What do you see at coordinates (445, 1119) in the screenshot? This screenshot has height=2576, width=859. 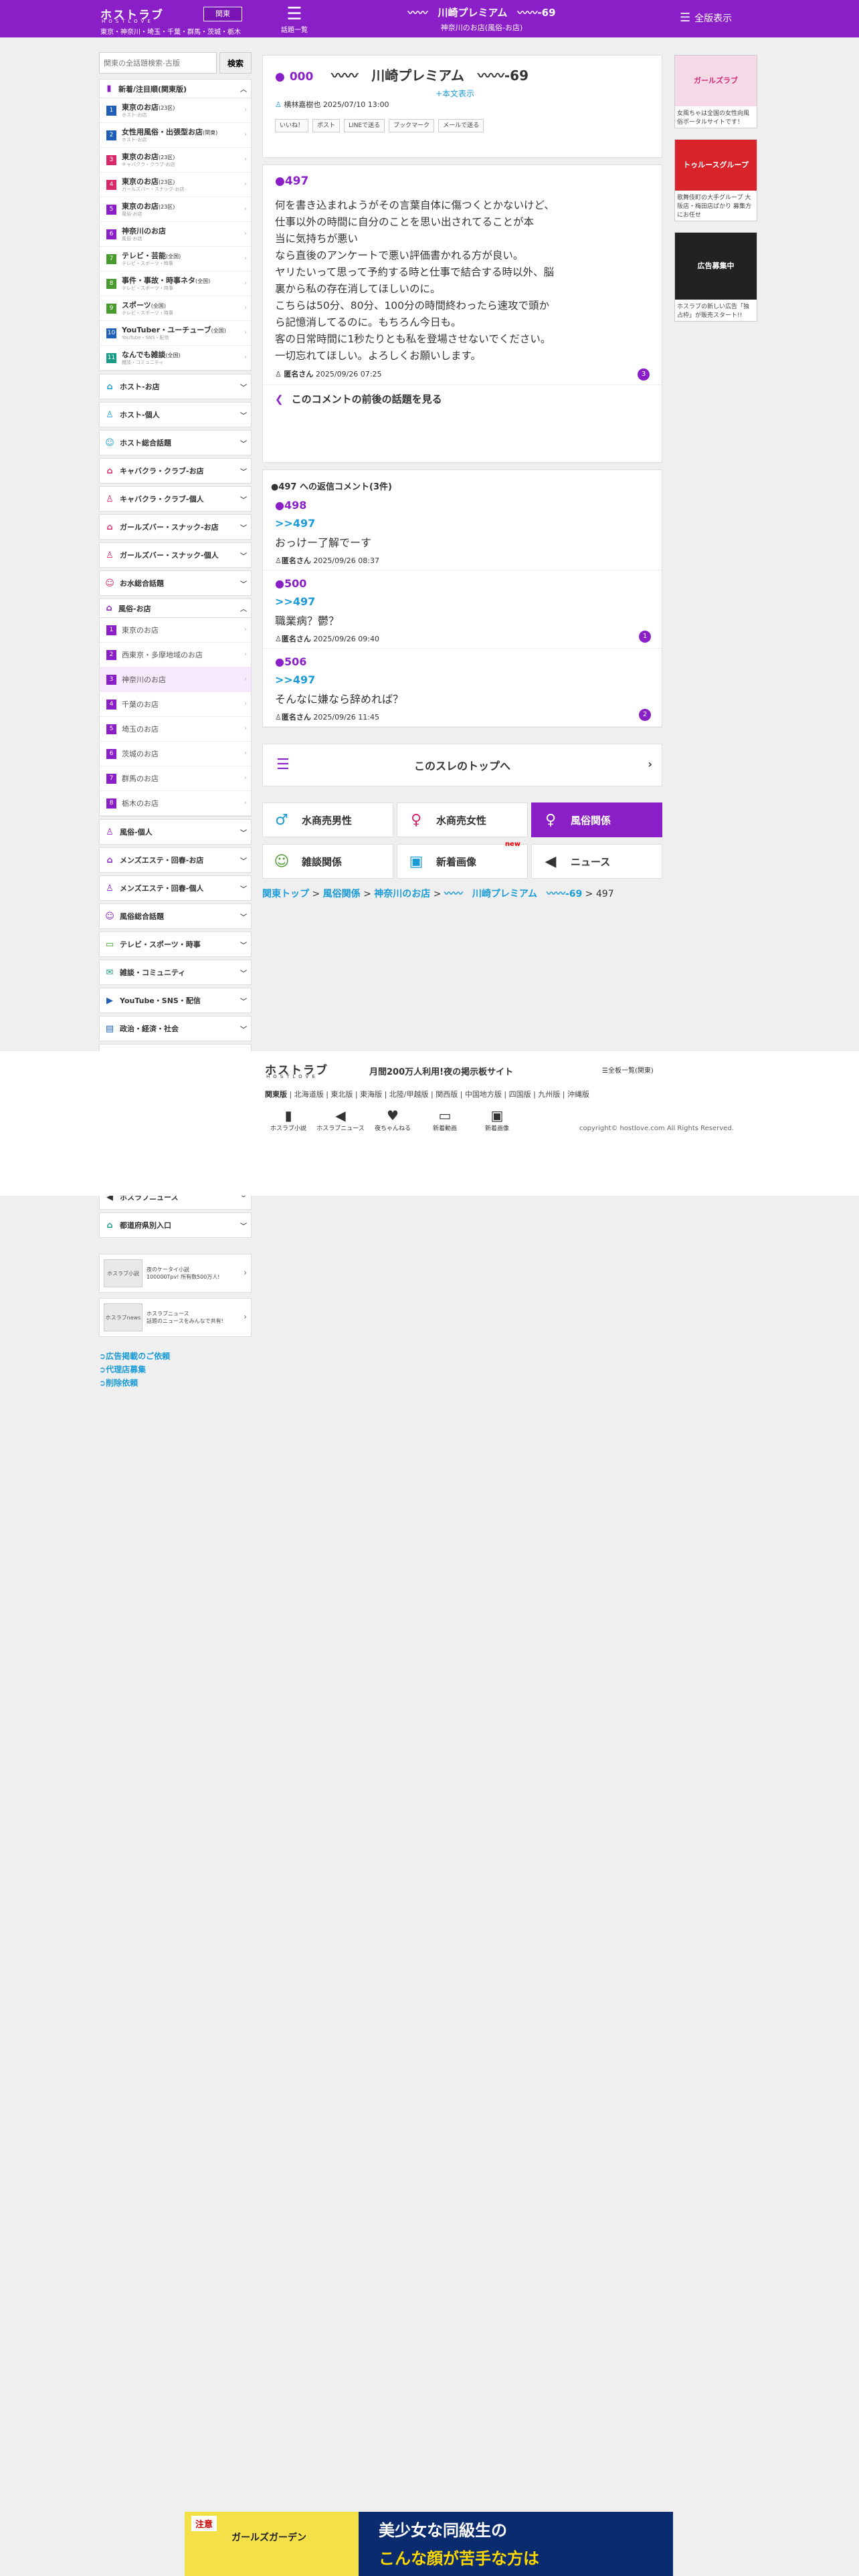 I see `footer-icon-link: ▭ 新着動画` at bounding box center [445, 1119].